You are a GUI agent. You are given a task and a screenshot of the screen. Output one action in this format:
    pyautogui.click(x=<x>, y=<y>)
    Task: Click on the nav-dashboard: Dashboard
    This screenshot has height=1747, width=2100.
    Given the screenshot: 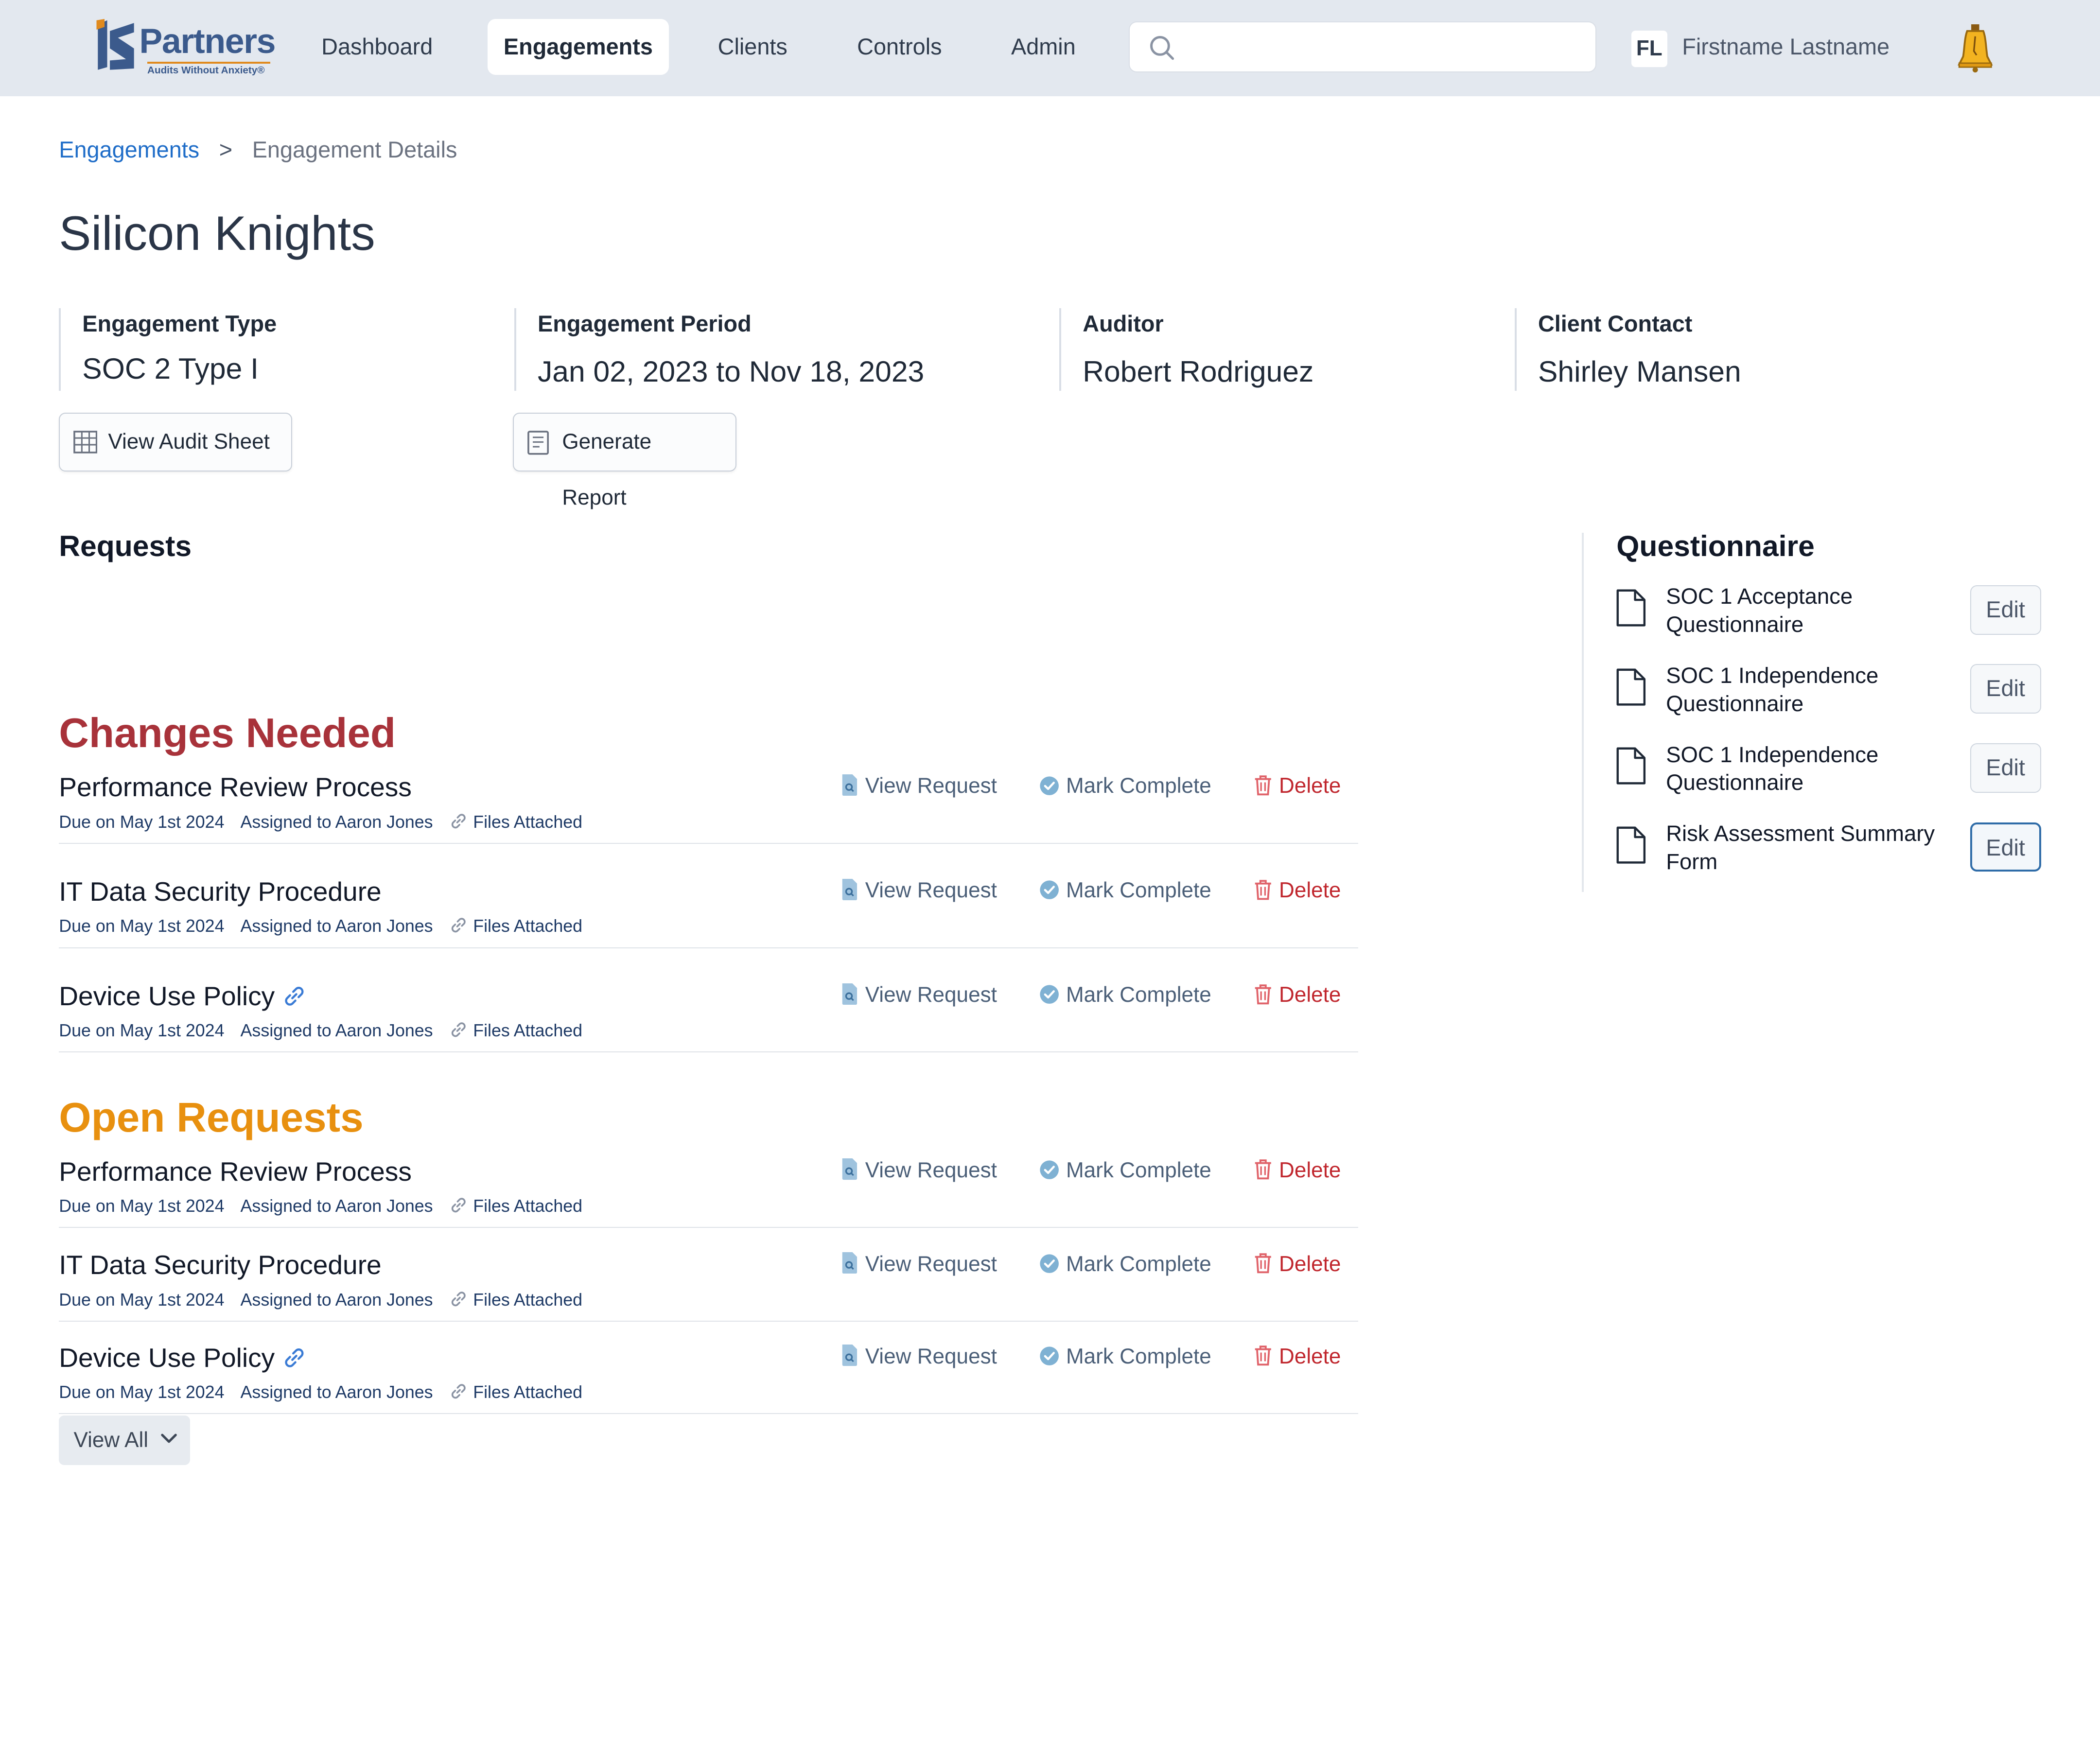 What is the action you would take?
    pyautogui.click(x=377, y=47)
    